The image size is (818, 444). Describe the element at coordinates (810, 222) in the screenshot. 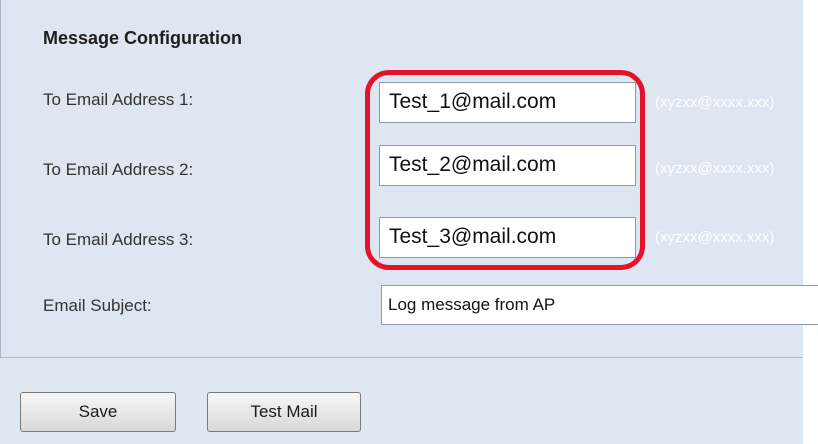

I see `right-edge` at that location.